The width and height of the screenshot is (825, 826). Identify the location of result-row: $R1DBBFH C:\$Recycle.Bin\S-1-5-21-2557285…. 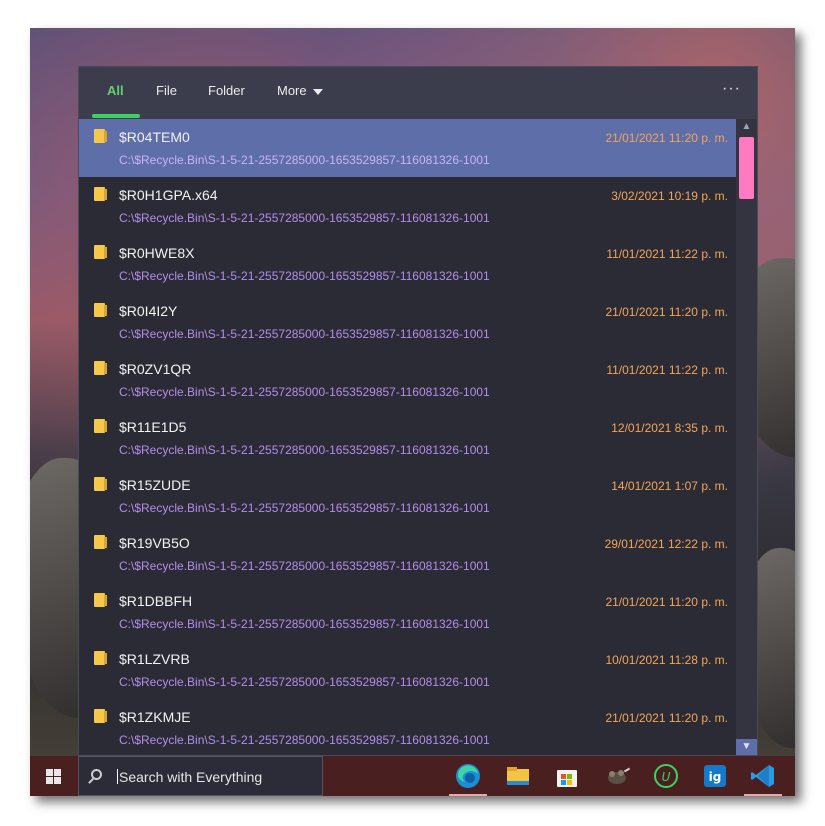
(407, 612).